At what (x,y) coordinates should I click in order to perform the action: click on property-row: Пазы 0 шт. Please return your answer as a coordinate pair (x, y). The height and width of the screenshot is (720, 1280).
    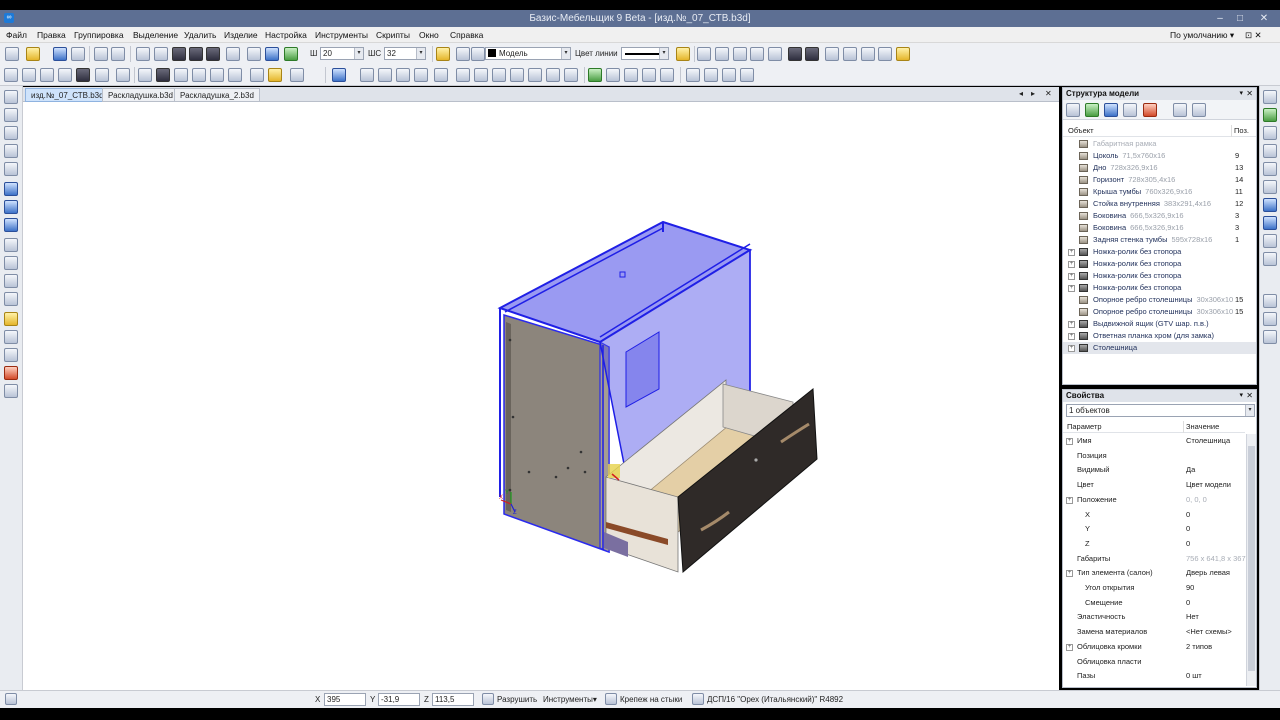
    Looking at the image, I should click on (1154, 676).